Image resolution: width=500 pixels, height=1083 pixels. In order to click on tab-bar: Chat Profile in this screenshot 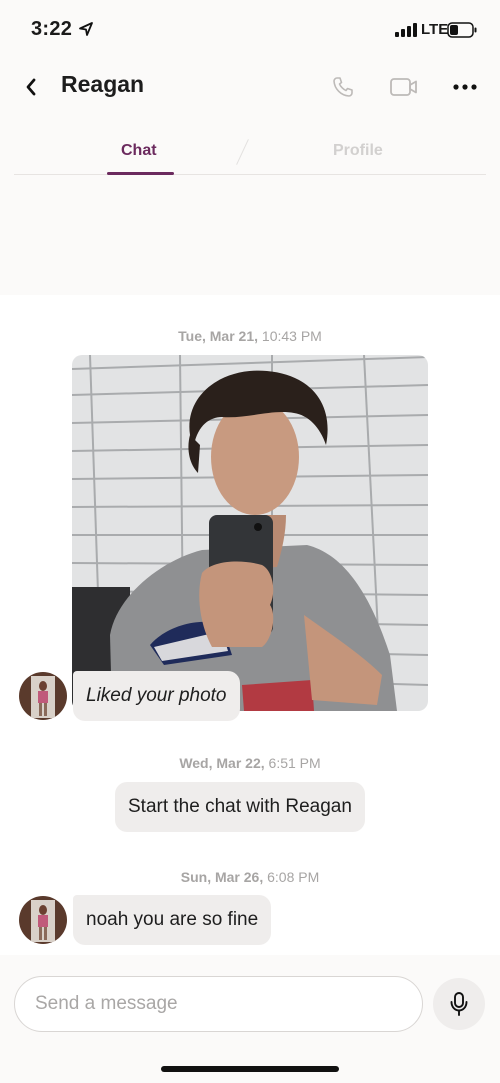, I will do `click(250, 151)`.